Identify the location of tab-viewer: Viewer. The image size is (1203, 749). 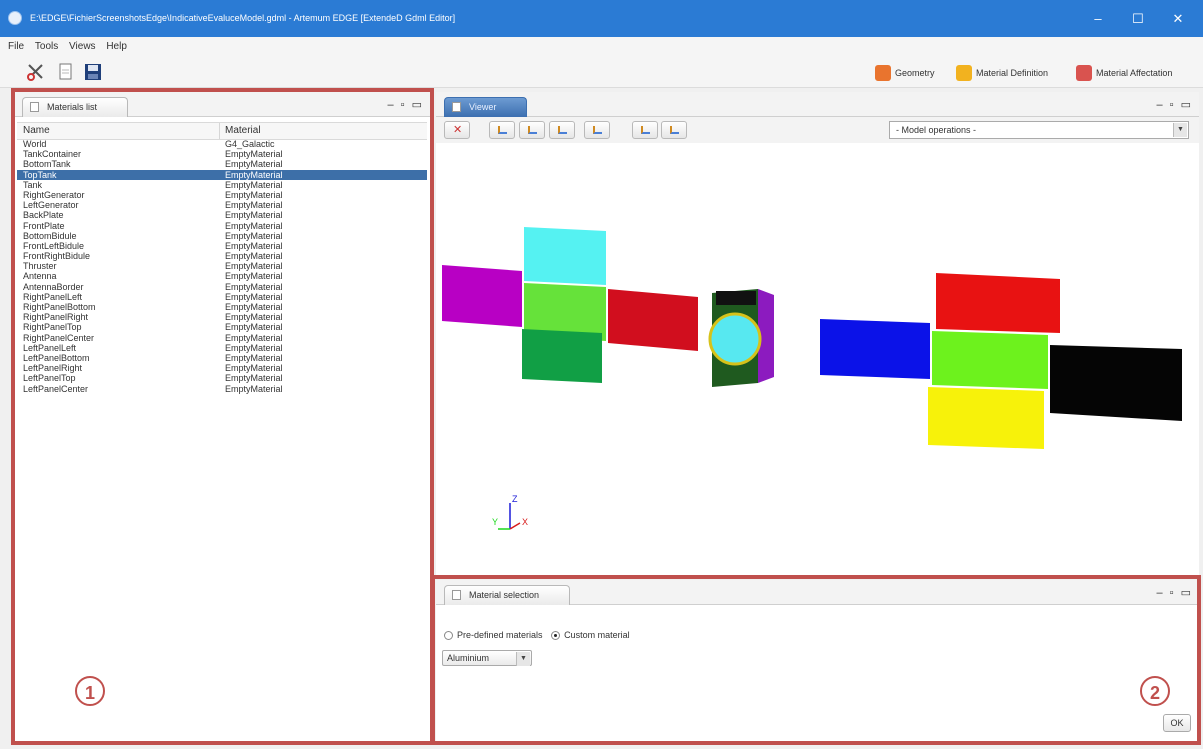
(486, 107).